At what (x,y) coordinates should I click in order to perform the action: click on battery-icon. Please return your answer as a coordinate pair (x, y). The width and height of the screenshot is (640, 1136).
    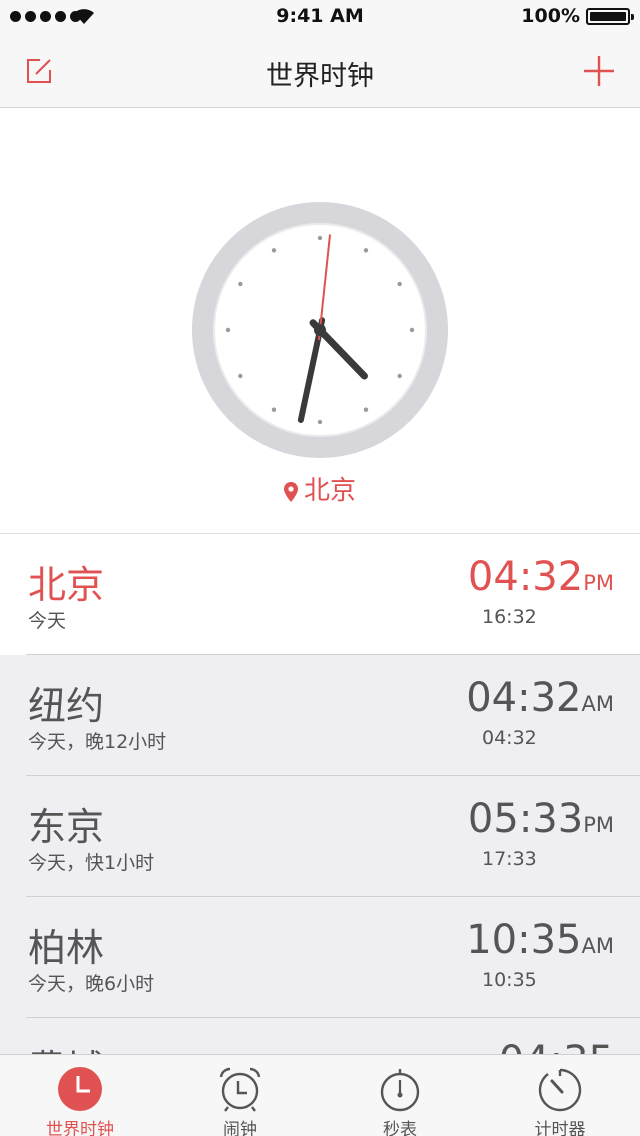
    Looking at the image, I should click on (610, 16).